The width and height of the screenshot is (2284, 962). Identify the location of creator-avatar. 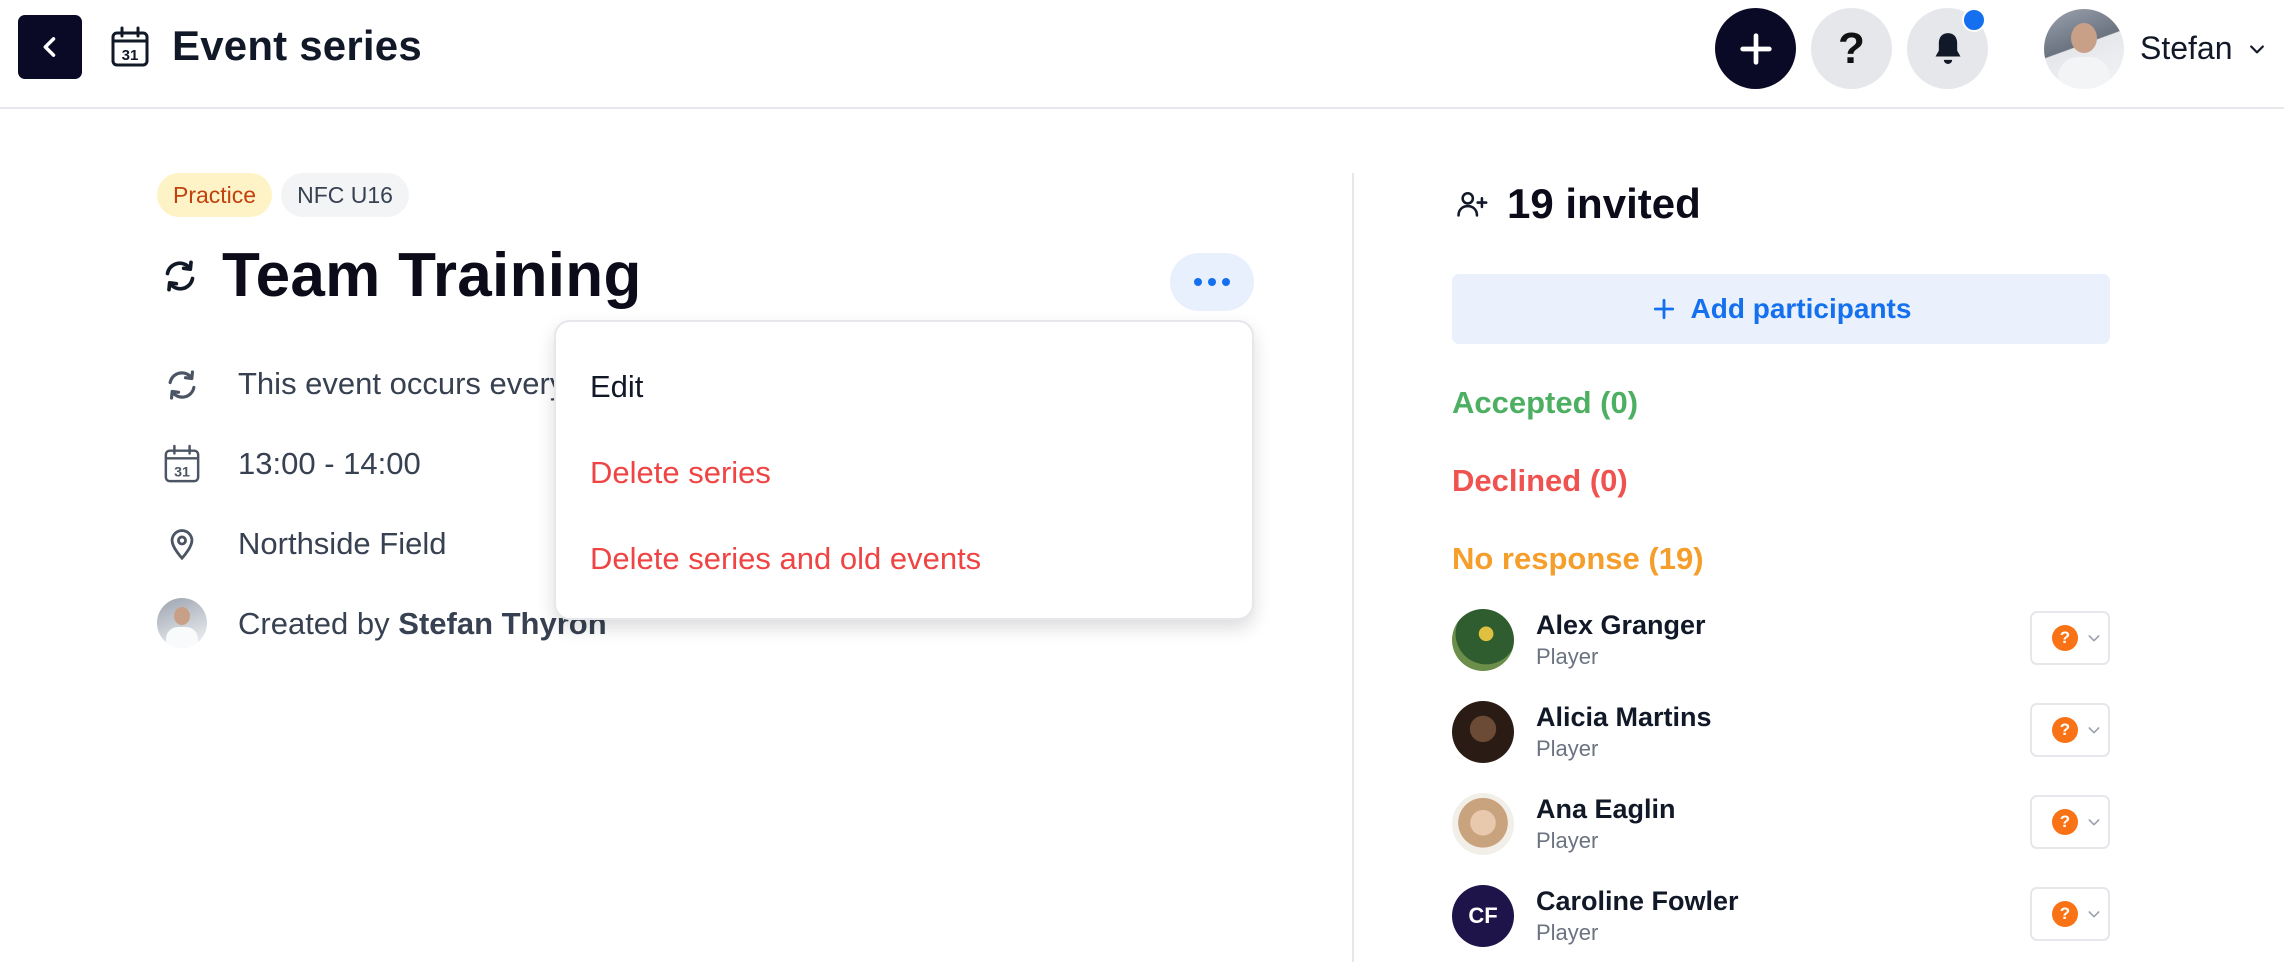
(182, 623).